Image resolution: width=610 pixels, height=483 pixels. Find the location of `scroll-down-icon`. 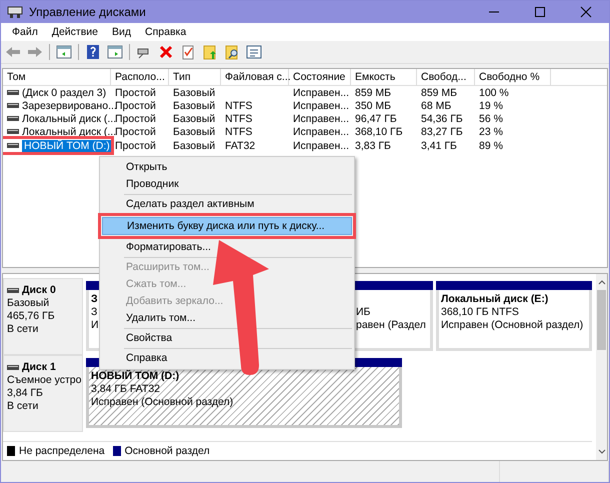

scroll-down-icon is located at coordinates (601, 452).